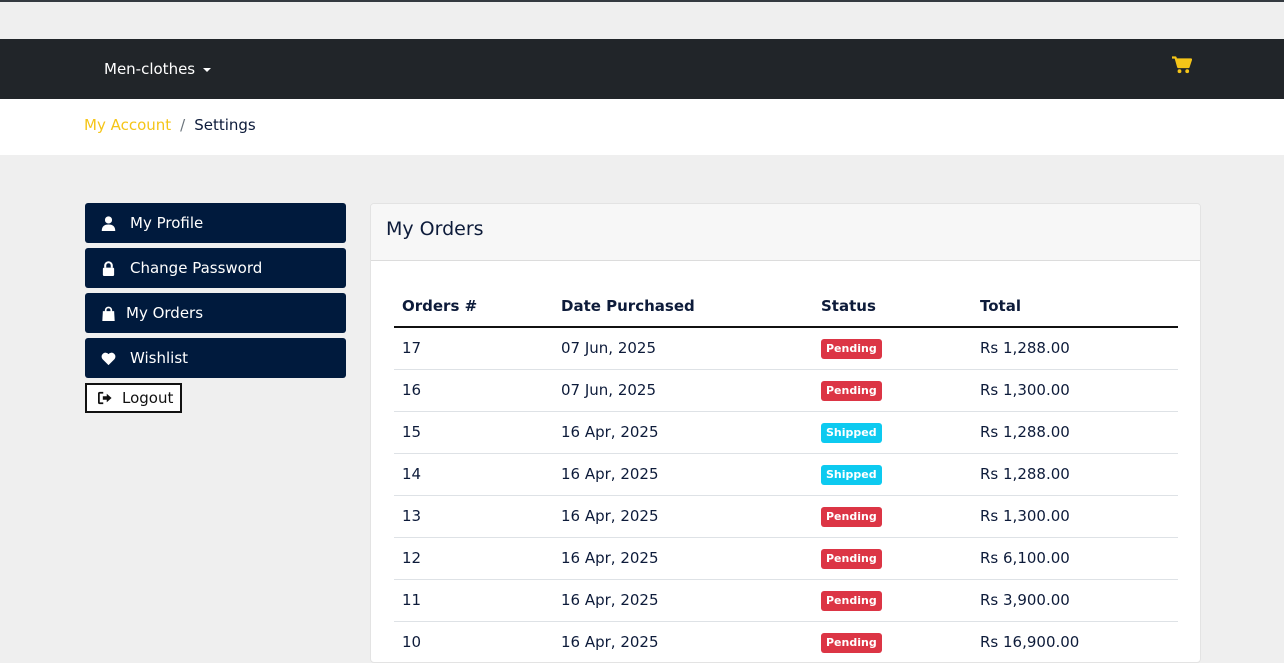  Describe the element at coordinates (1075, 641) in the screenshot. I see `total-cell: Rs 16,900.00` at that location.